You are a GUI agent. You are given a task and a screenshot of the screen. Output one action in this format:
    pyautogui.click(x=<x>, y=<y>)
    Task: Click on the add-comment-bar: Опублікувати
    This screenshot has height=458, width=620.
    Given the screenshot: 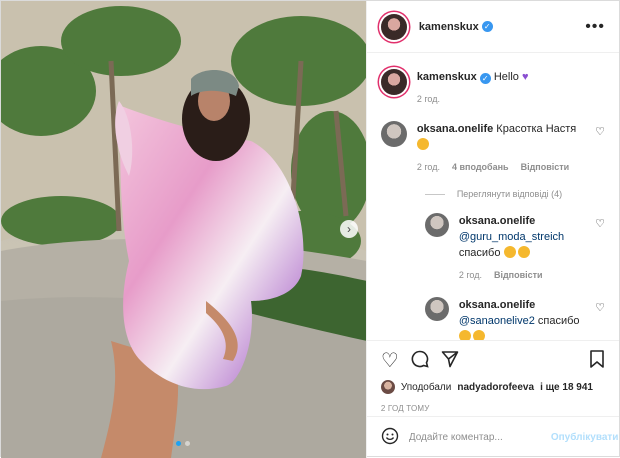 What is the action you would take?
    pyautogui.click(x=492, y=437)
    